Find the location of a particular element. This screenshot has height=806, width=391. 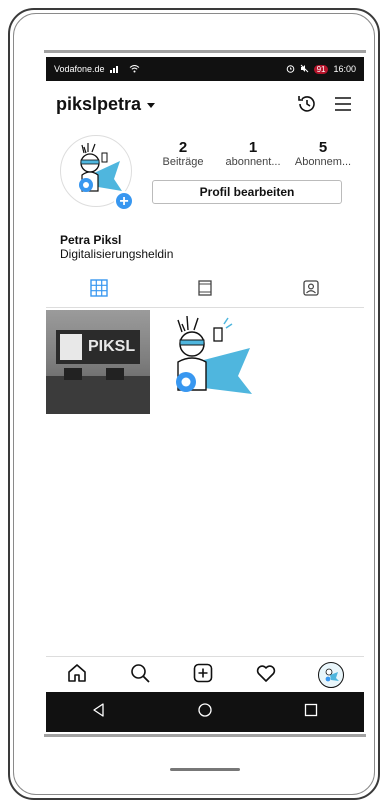

profile-name: Petra Piksl is located at coordinates (91, 240).